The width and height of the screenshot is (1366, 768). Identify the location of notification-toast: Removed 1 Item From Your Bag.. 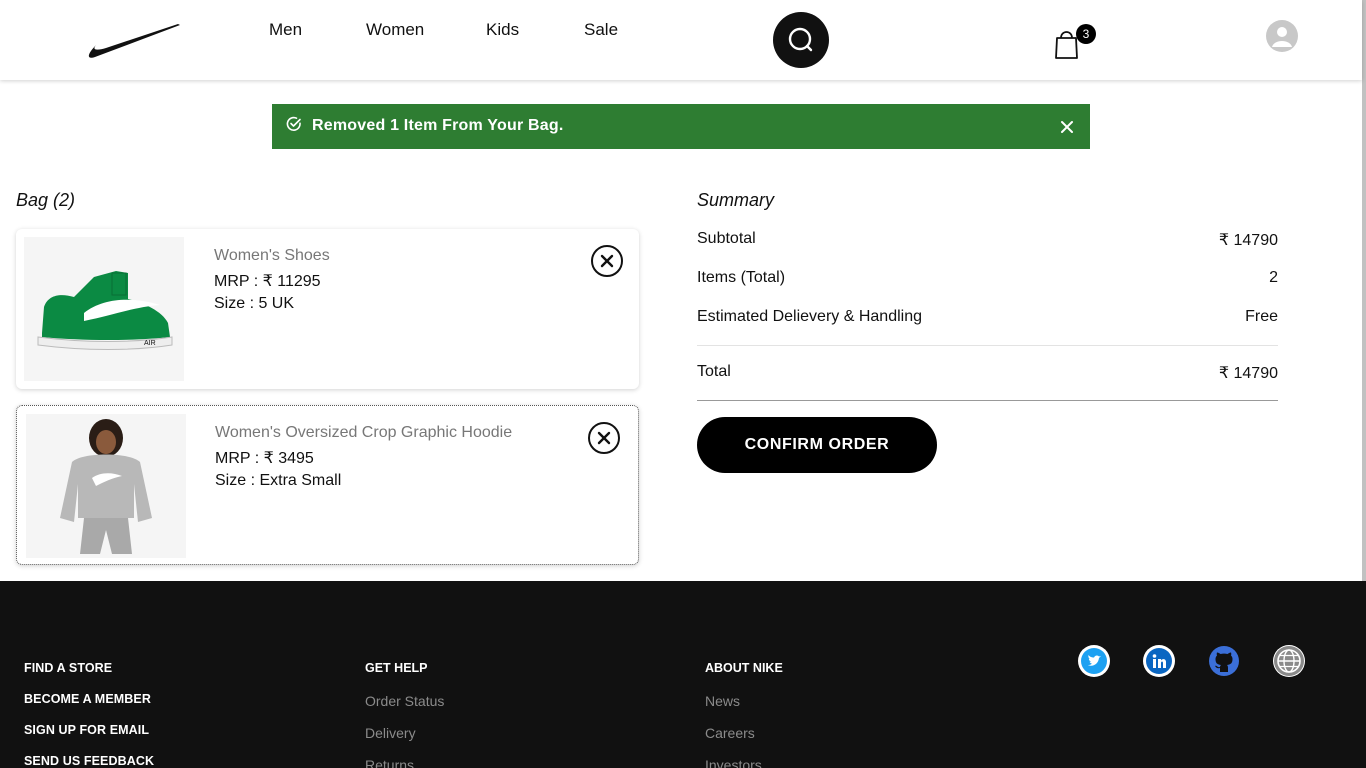
(681, 126).